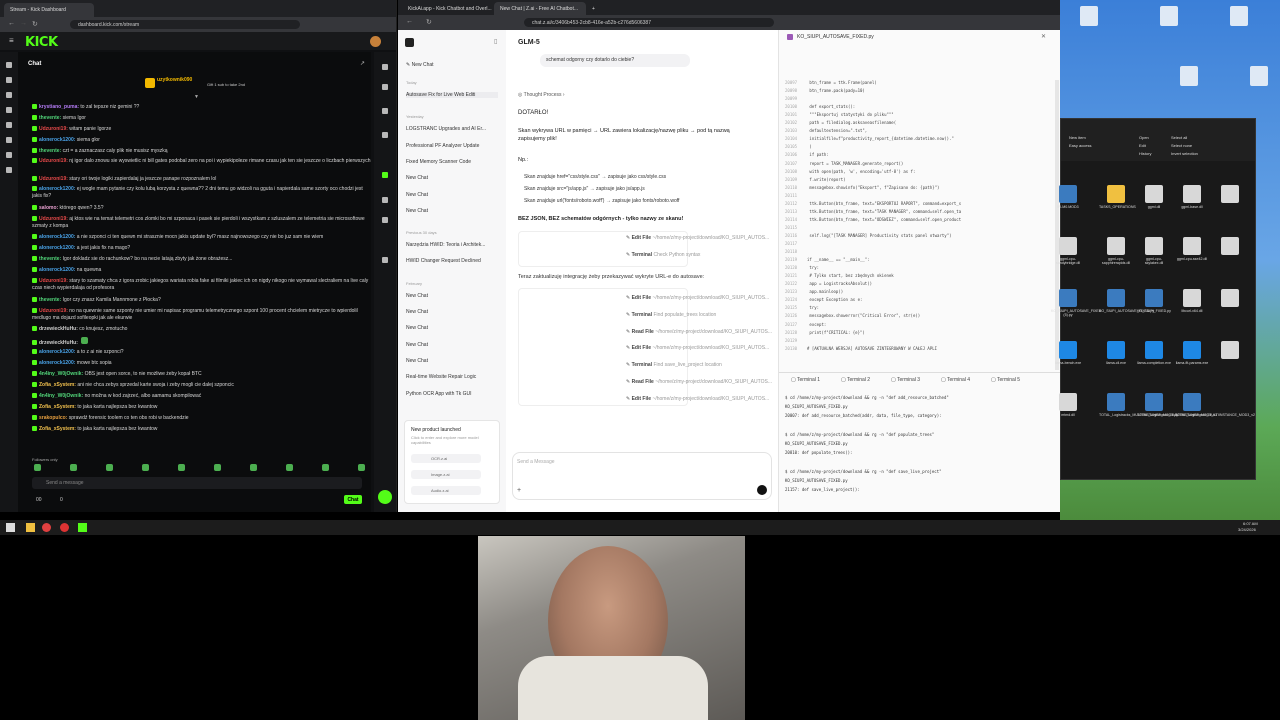  What do you see at coordinates (362, 63) in the screenshot?
I see `popout-icon: ↗` at bounding box center [362, 63].